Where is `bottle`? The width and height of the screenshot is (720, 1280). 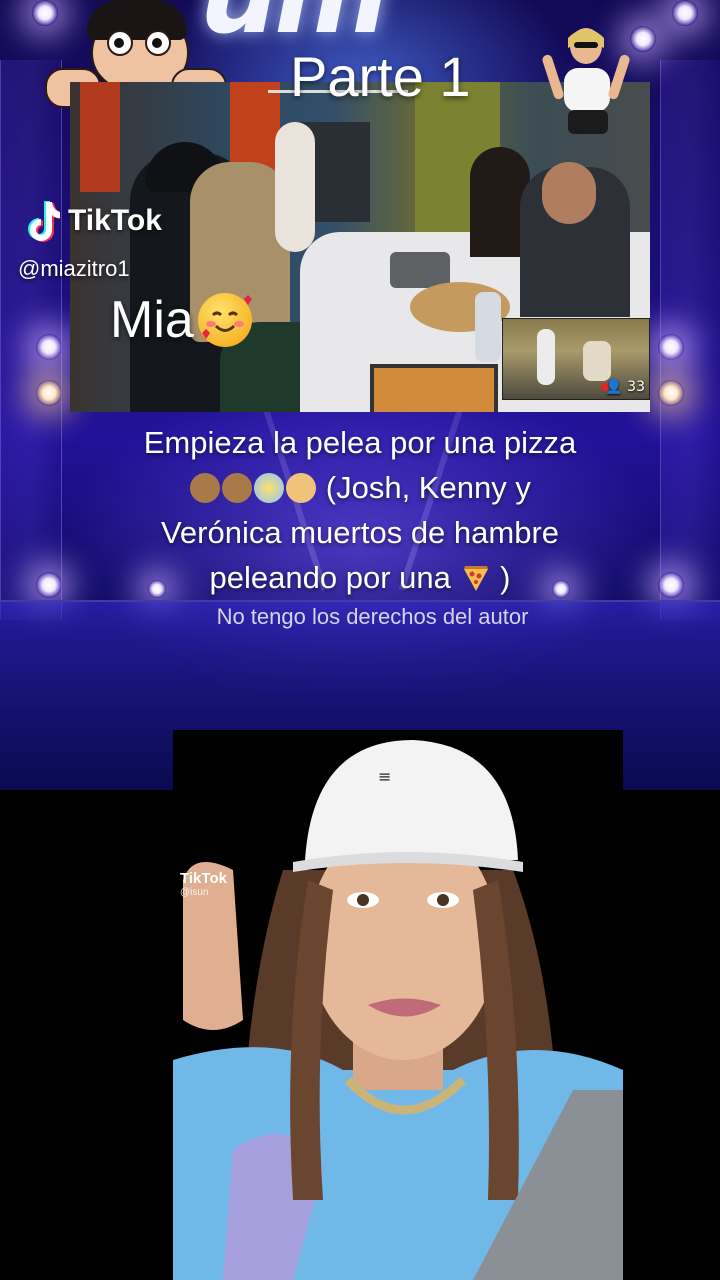
bottle is located at coordinates (488, 327).